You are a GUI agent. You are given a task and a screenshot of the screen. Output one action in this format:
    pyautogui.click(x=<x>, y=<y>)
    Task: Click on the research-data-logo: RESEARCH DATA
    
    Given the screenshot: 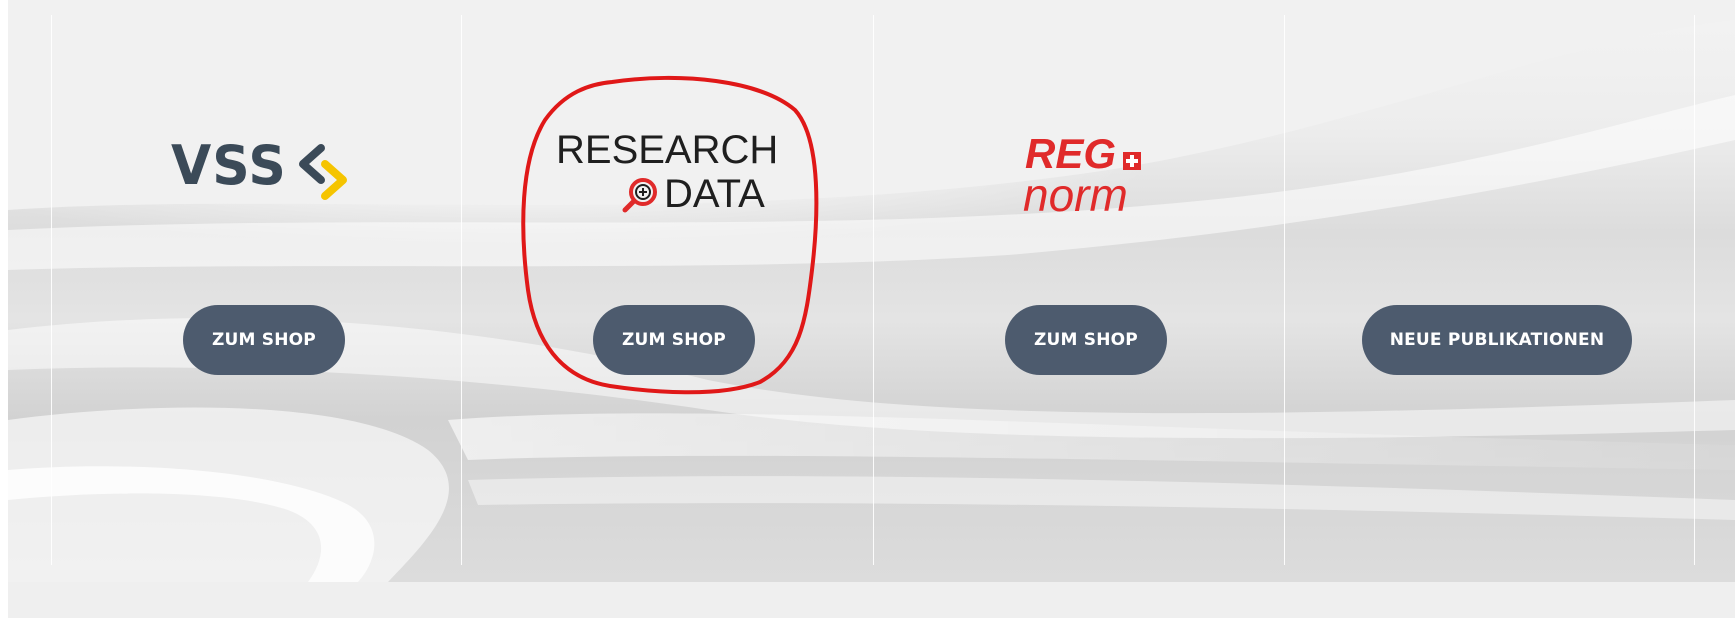 What is the action you would take?
    pyautogui.click(x=671, y=178)
    